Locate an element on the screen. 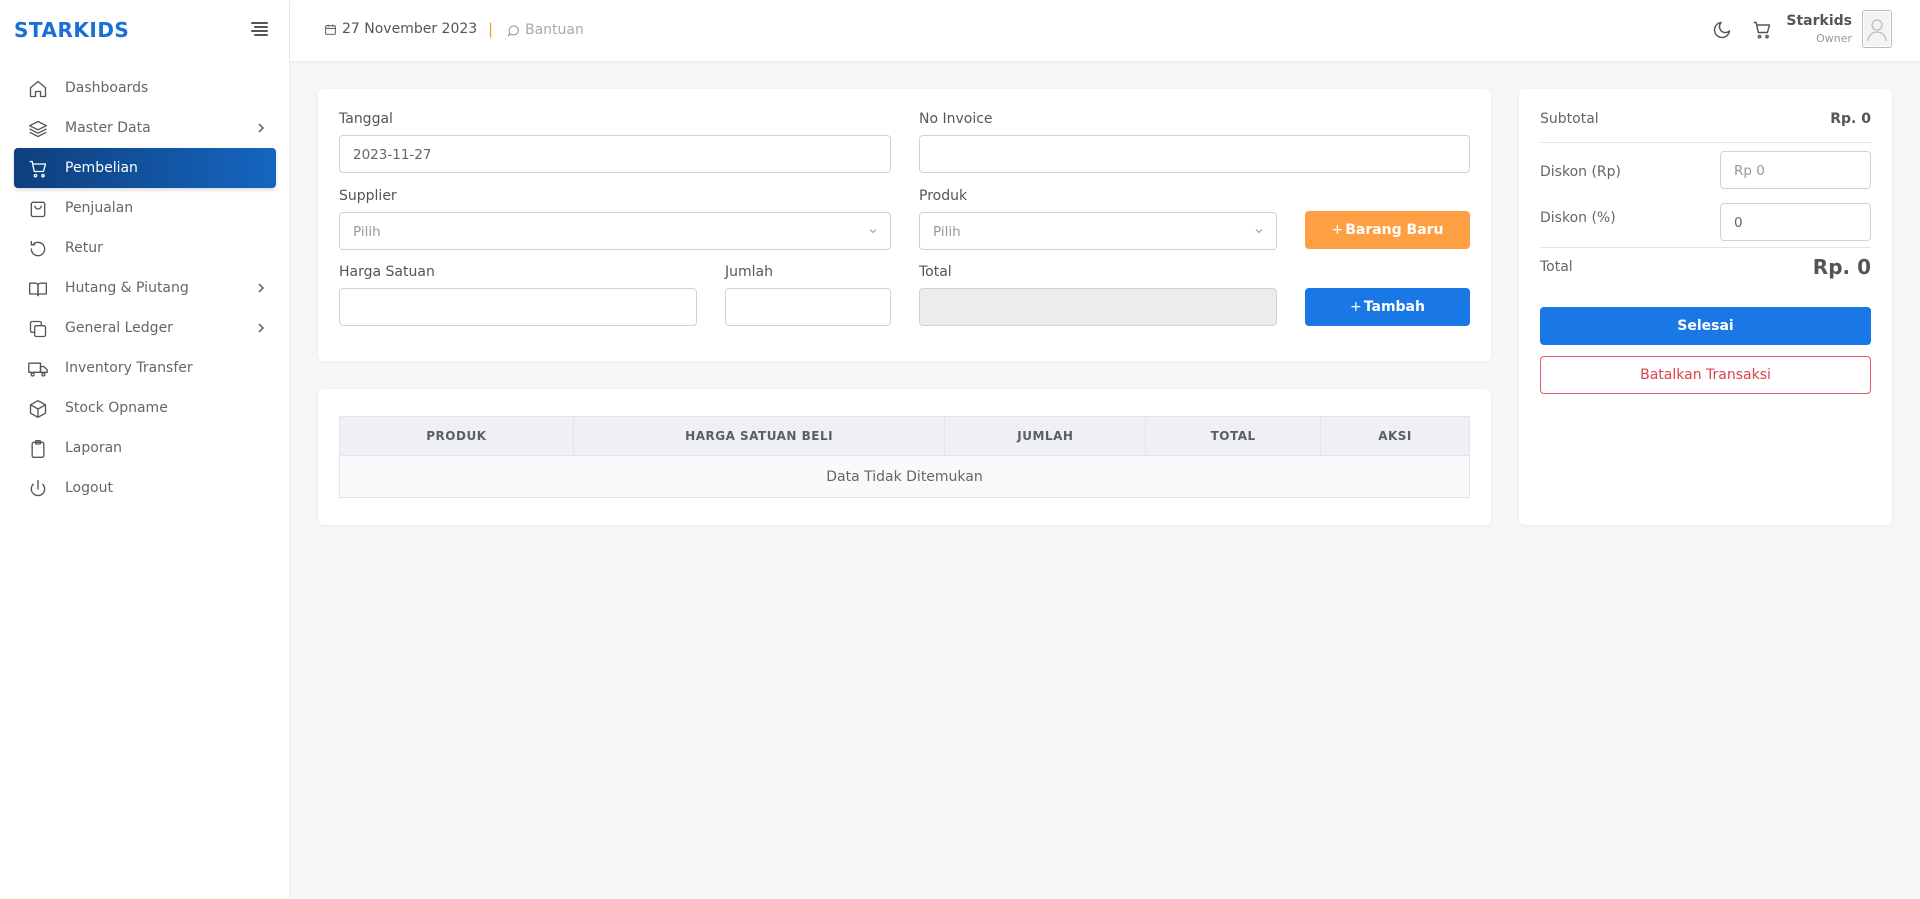  user-icon is located at coordinates (1877, 30).